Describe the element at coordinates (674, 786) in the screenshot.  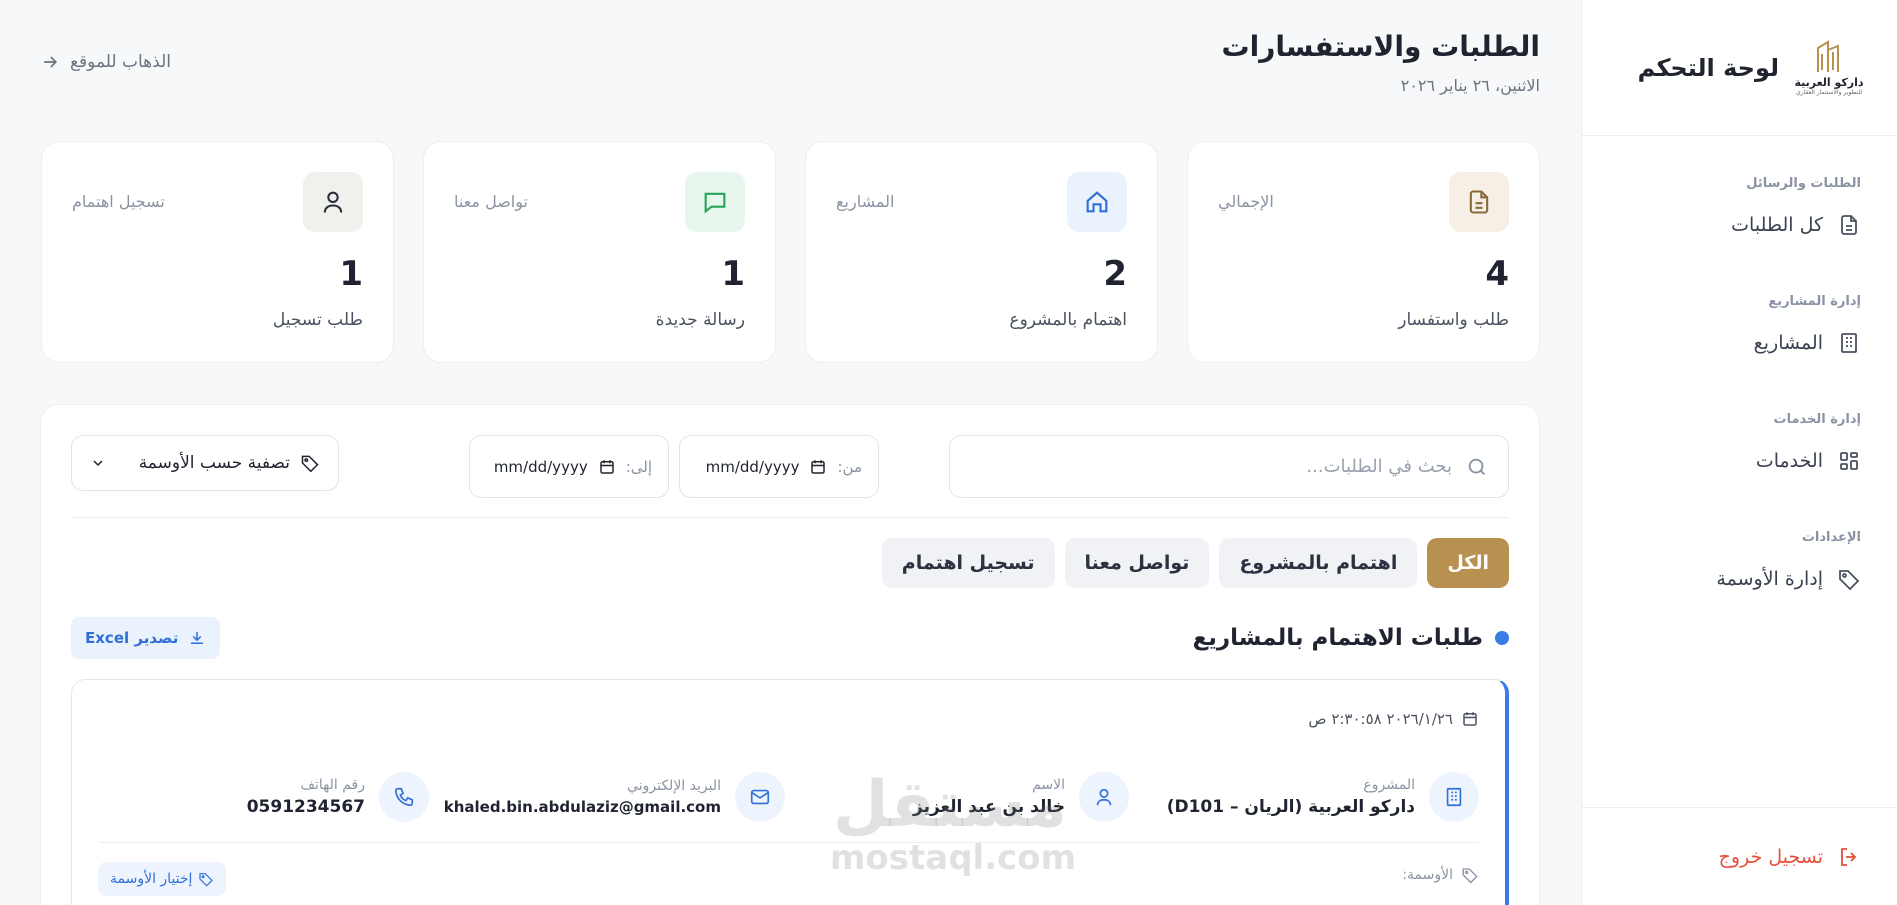
I see `field-label: البريد الإلكتروني` at that location.